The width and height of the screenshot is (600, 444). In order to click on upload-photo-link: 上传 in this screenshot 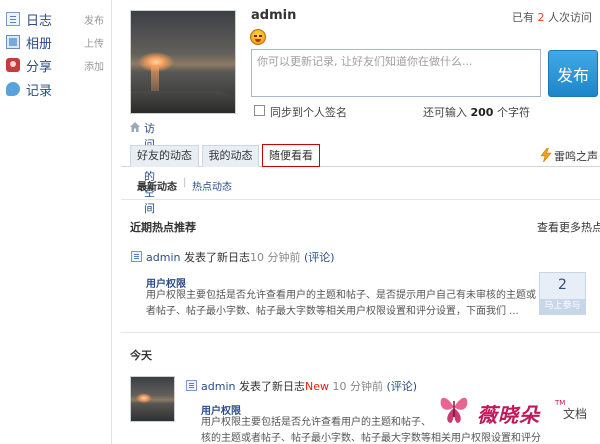, I will do `click(94, 42)`.